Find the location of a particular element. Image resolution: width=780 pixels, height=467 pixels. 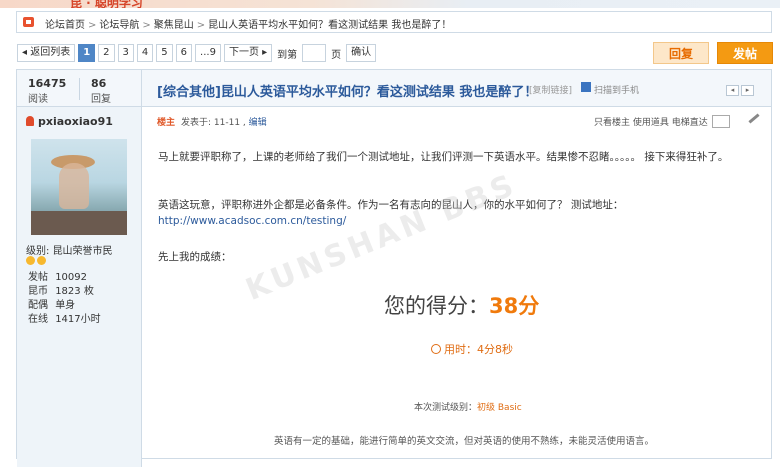

stat-value: 1823 枚 is located at coordinates (74, 291).